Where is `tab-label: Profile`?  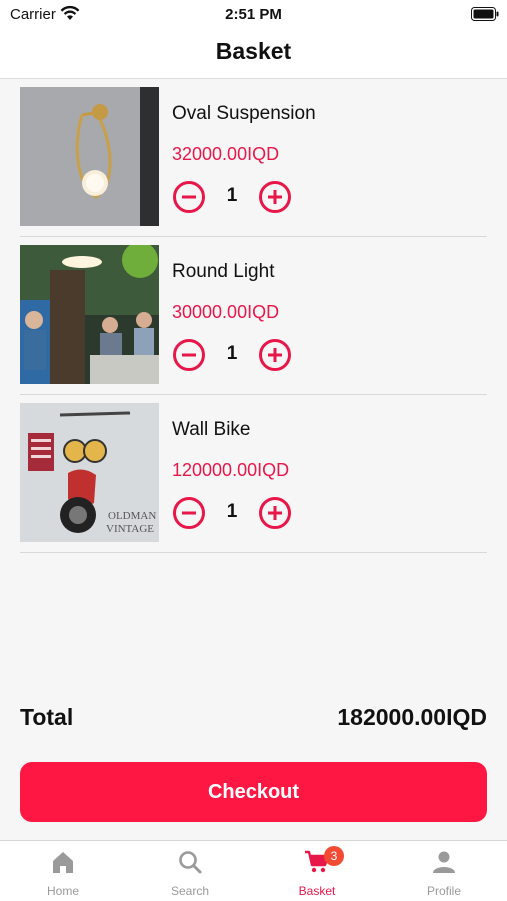
tab-label: Profile is located at coordinates (443, 891).